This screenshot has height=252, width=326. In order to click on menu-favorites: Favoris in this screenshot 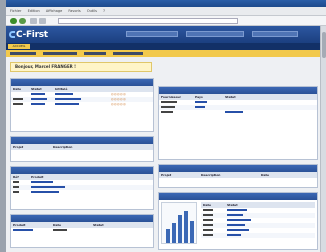, I will do `click(74, 11)`.